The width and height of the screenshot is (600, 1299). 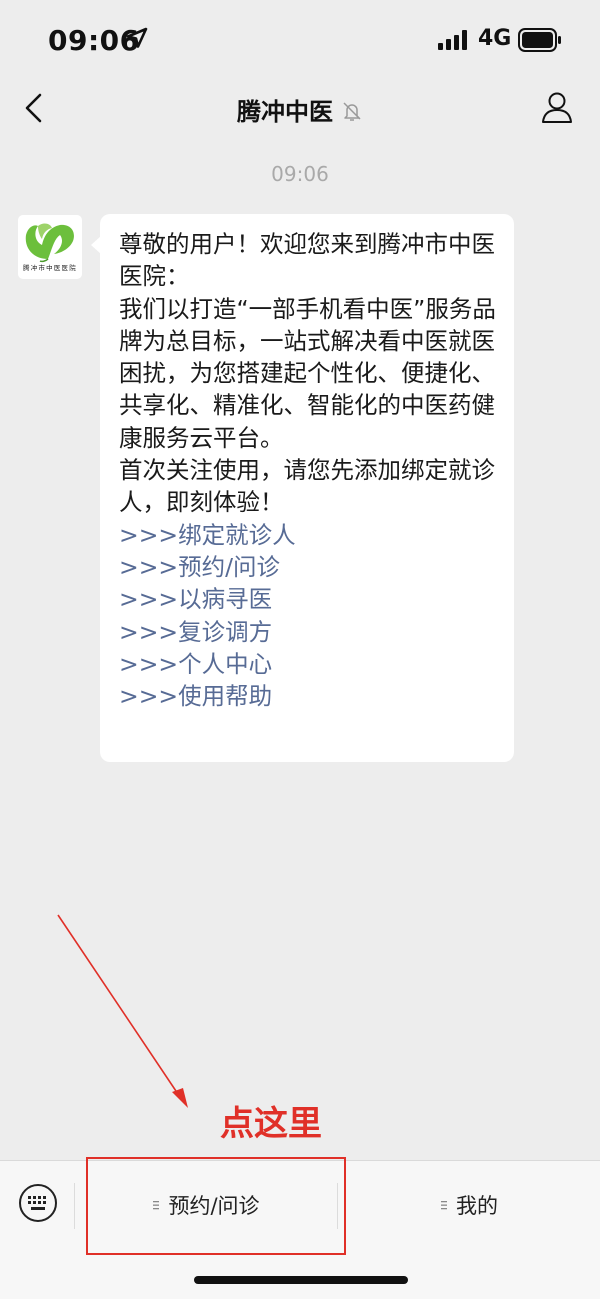 I want to click on bubble-tail, so click(x=96, y=245).